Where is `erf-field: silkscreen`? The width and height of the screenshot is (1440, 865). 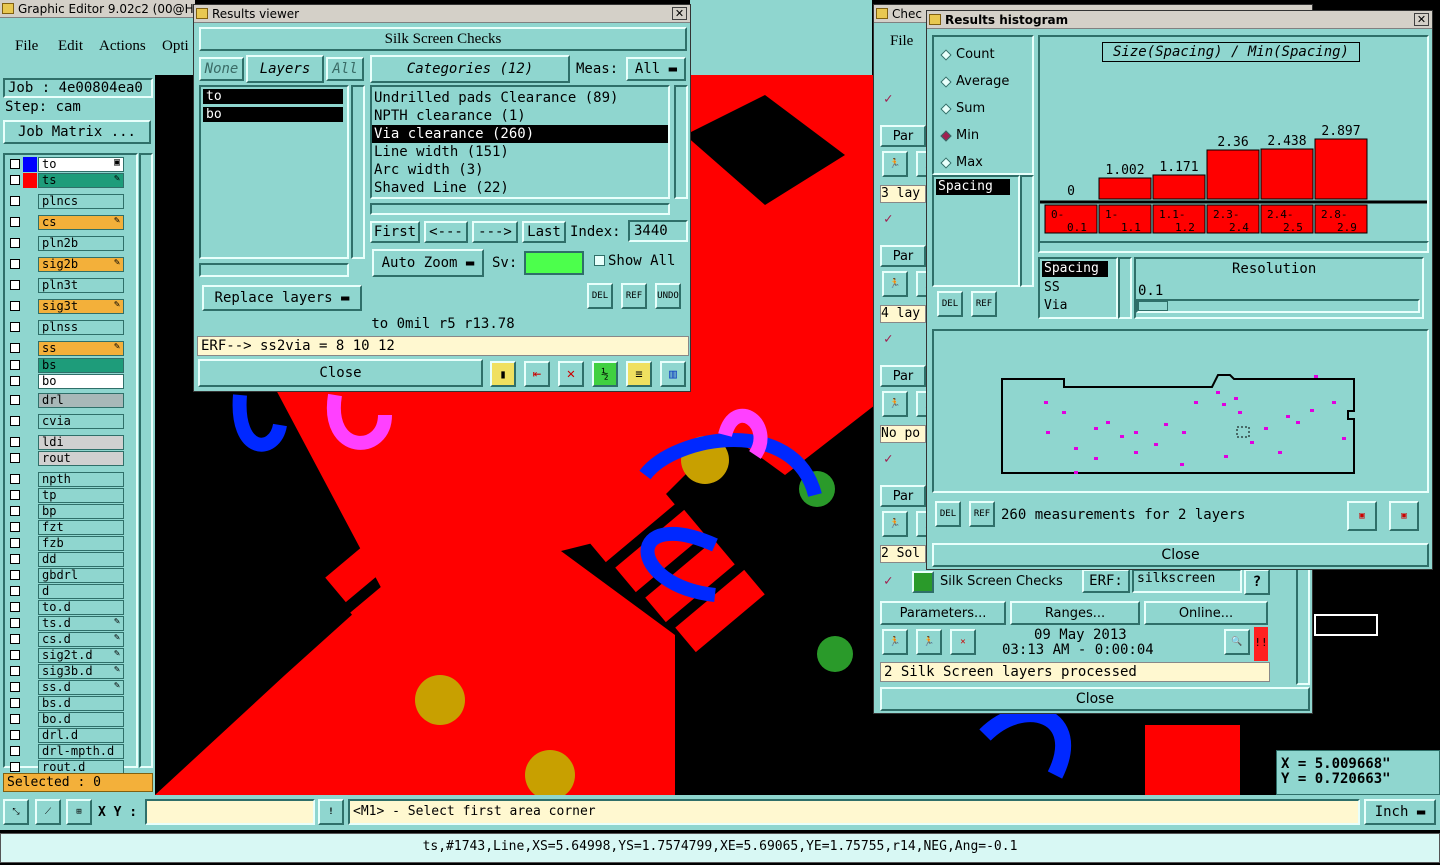
erf-field: silkscreen is located at coordinates (1187, 581).